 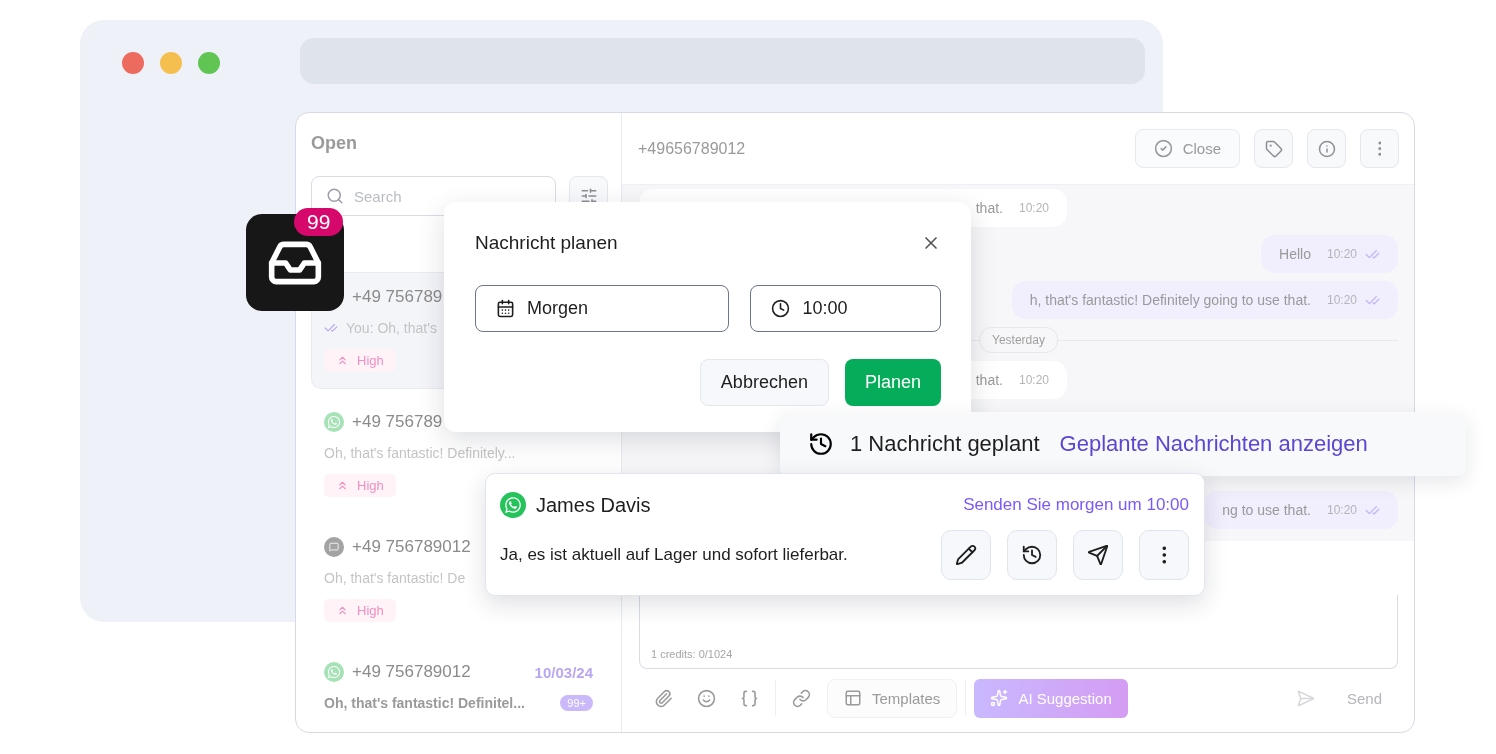 I want to click on unread-count: 99+, so click(x=576, y=703).